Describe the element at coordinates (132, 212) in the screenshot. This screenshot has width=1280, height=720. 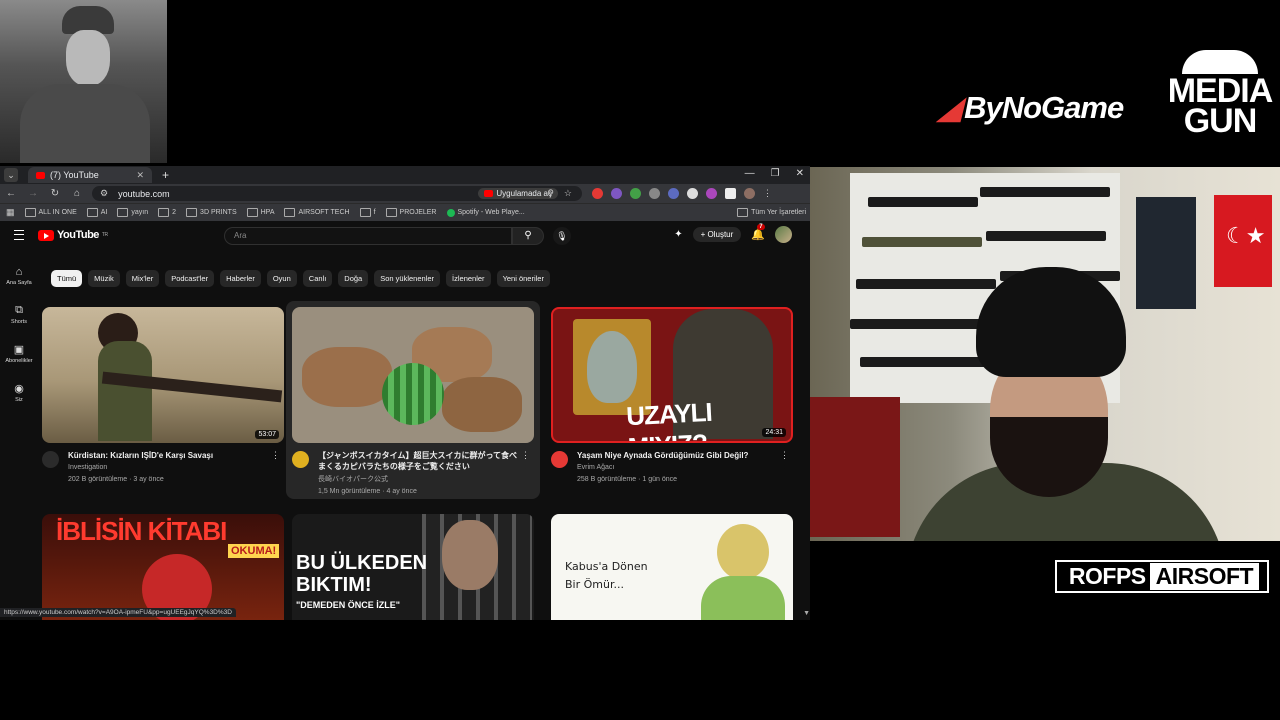
I see `bookmark-folder: yayın` at that location.